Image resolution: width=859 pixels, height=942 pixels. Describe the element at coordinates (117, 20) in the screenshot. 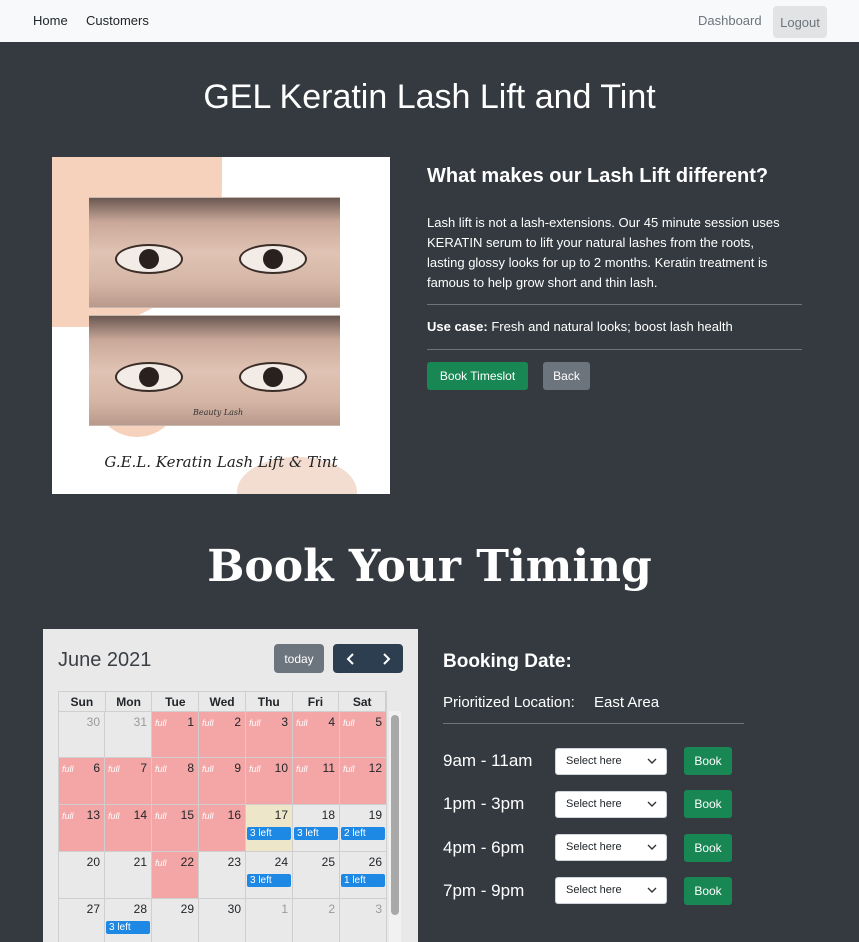

I see `nav-customers-link: Customers` at that location.